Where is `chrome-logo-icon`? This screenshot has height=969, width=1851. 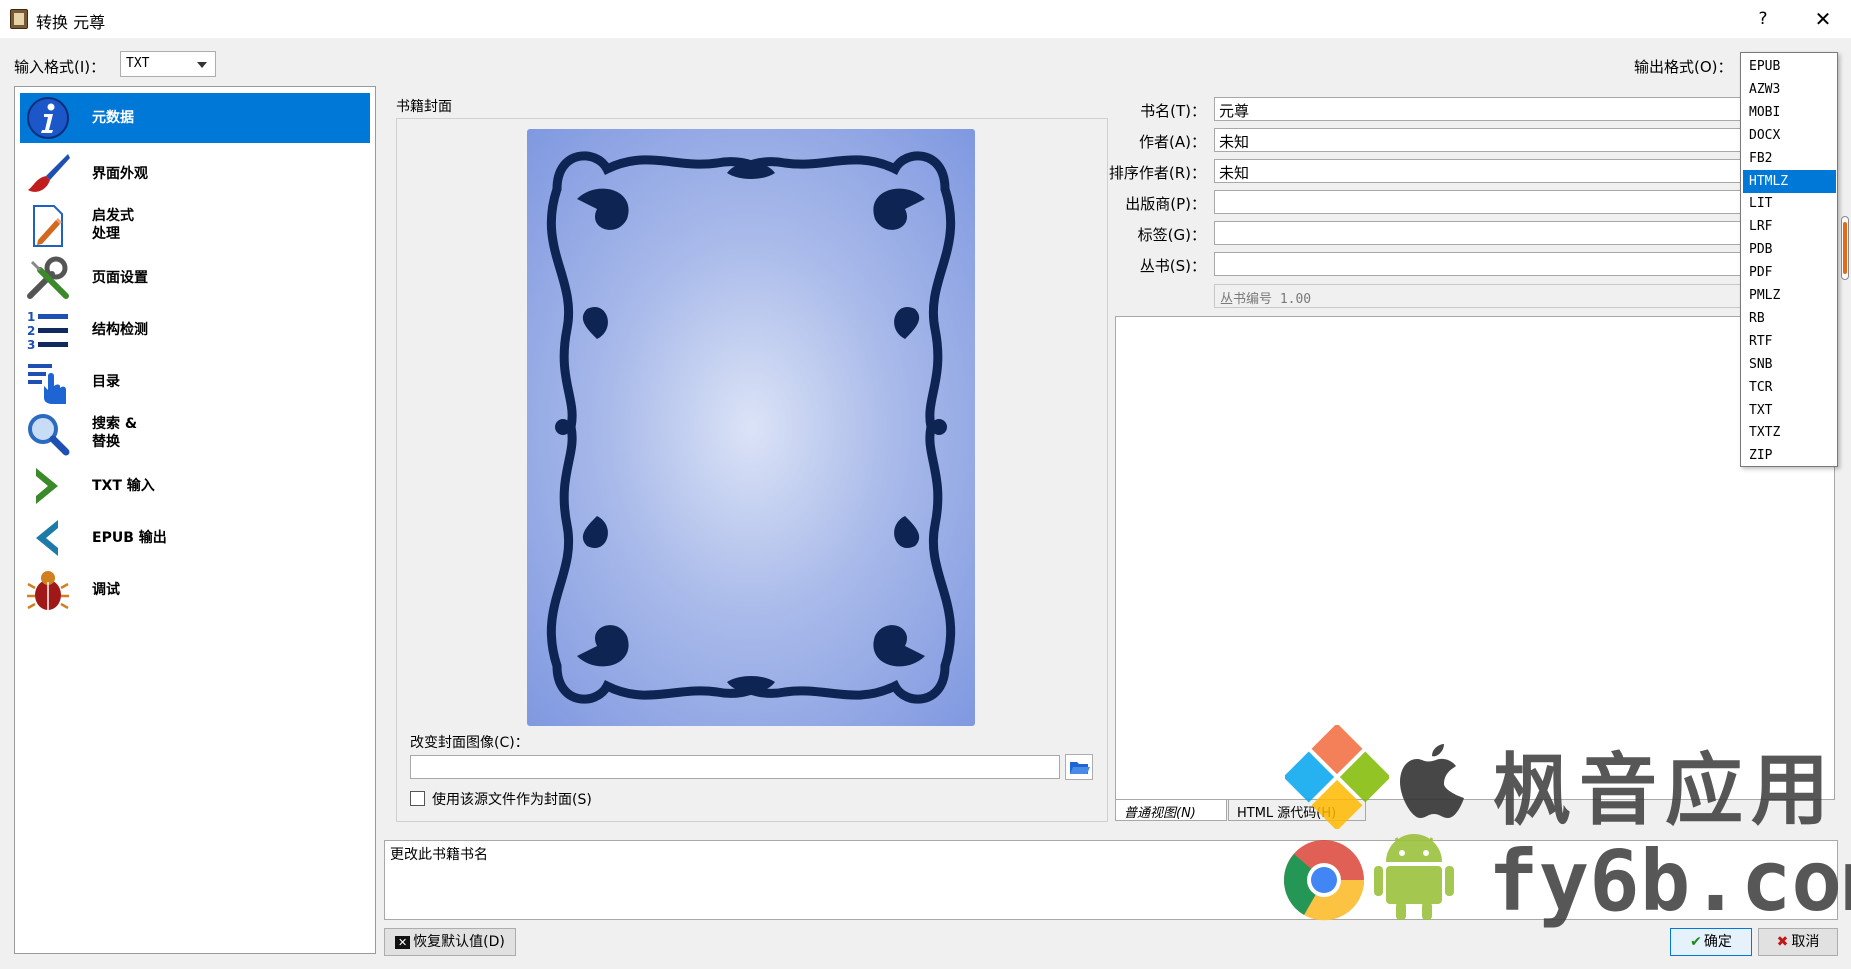
chrome-logo-icon is located at coordinates (1324, 880).